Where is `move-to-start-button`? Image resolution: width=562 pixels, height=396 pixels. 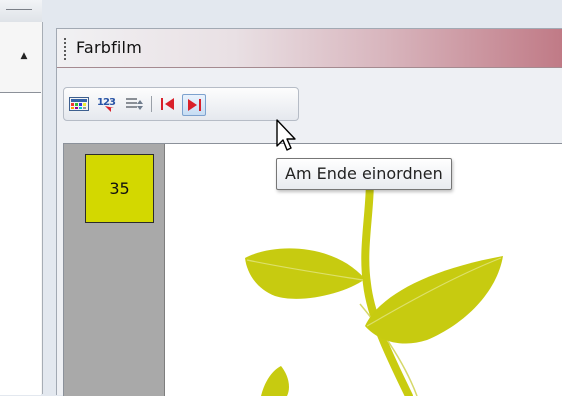
move-to-start-button is located at coordinates (168, 104).